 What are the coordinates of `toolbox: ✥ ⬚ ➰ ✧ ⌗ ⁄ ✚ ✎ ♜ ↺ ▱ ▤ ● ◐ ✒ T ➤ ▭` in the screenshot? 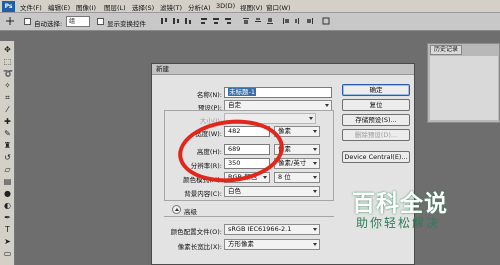 It's located at (7, 153).